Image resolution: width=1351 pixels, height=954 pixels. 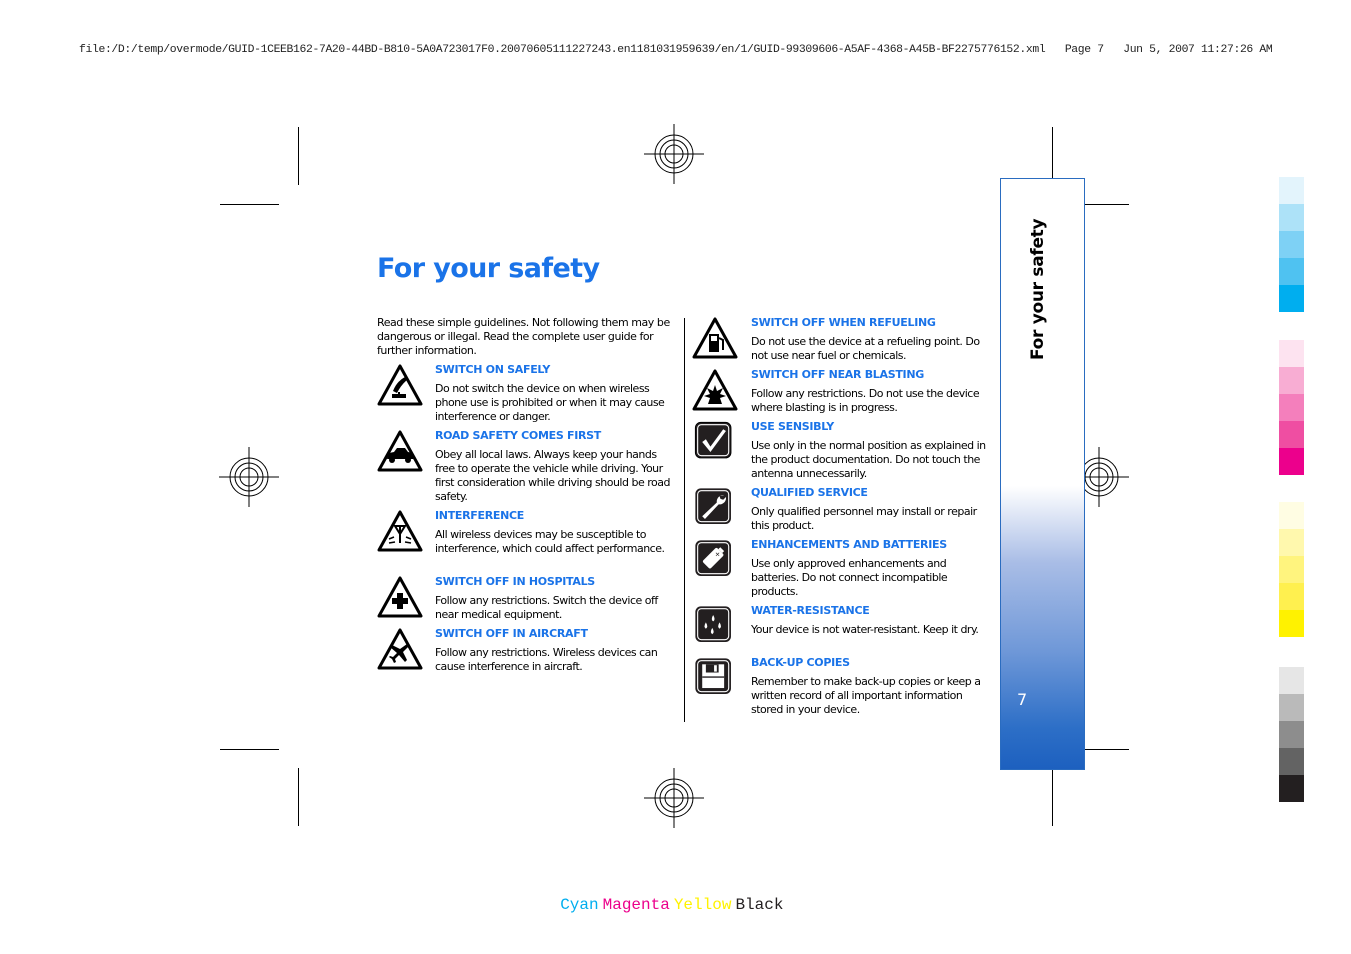 What do you see at coordinates (511, 633) in the screenshot?
I see `item-heading: SWITCH OFF IN AIRCRAFT` at bounding box center [511, 633].